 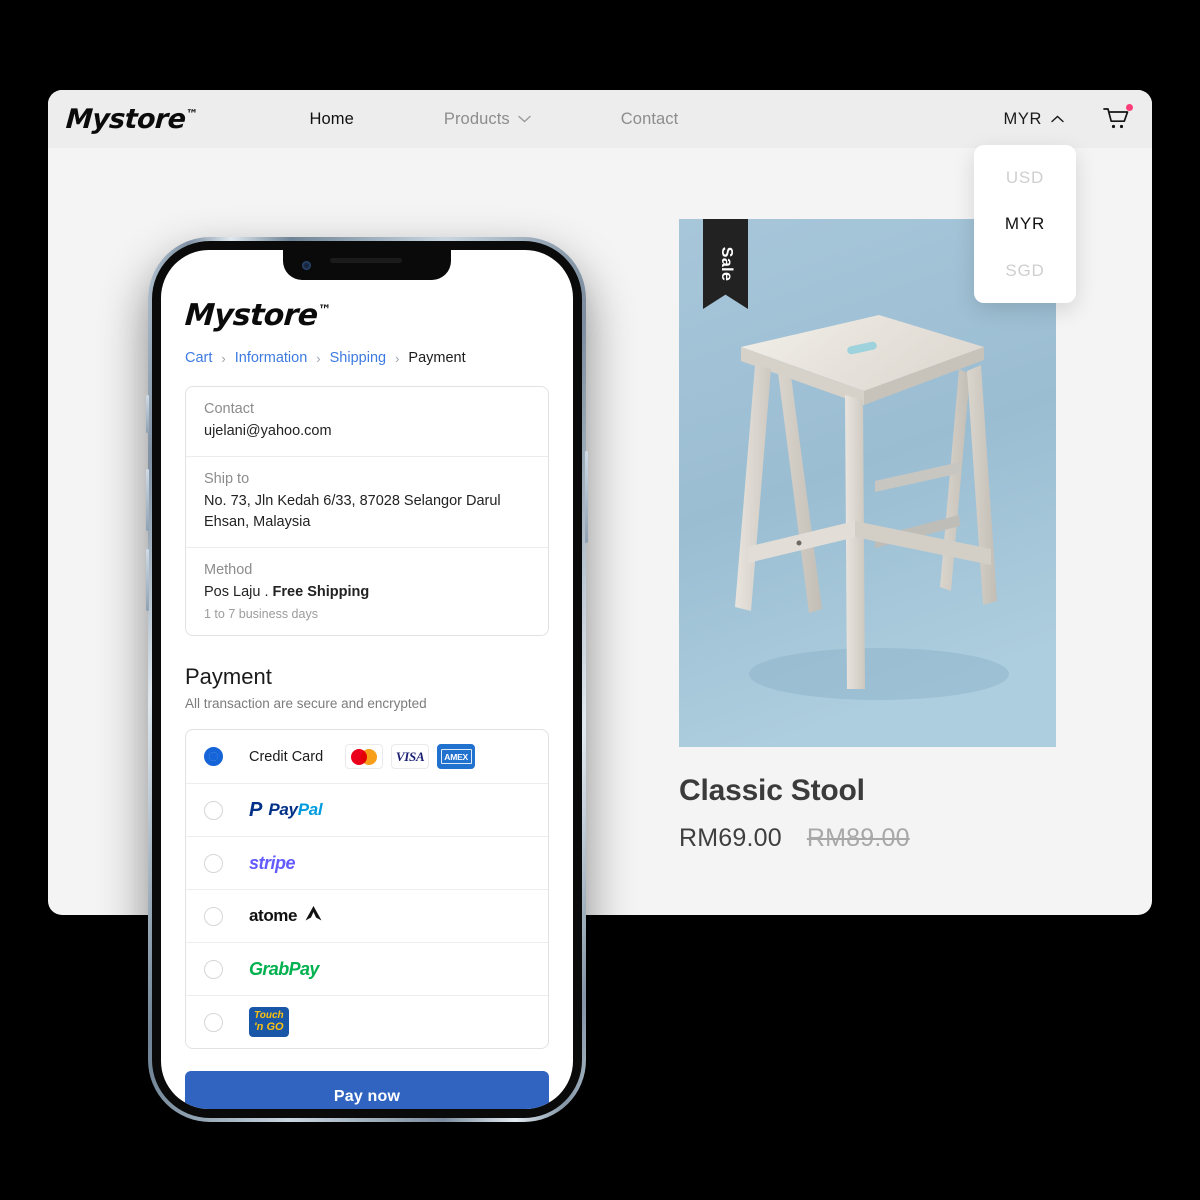 I want to click on phone-power-button, so click(x=586, y=497).